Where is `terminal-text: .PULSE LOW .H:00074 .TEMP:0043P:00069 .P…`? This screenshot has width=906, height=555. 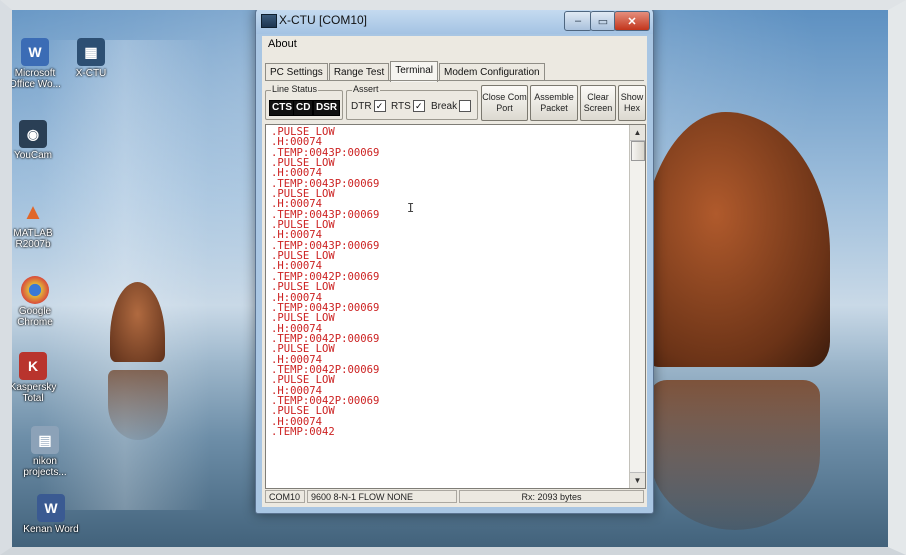
terminal-text: .PULSE LOW .H:00074 .TEMP:0043P:00069 .P… is located at coordinates (325, 282).